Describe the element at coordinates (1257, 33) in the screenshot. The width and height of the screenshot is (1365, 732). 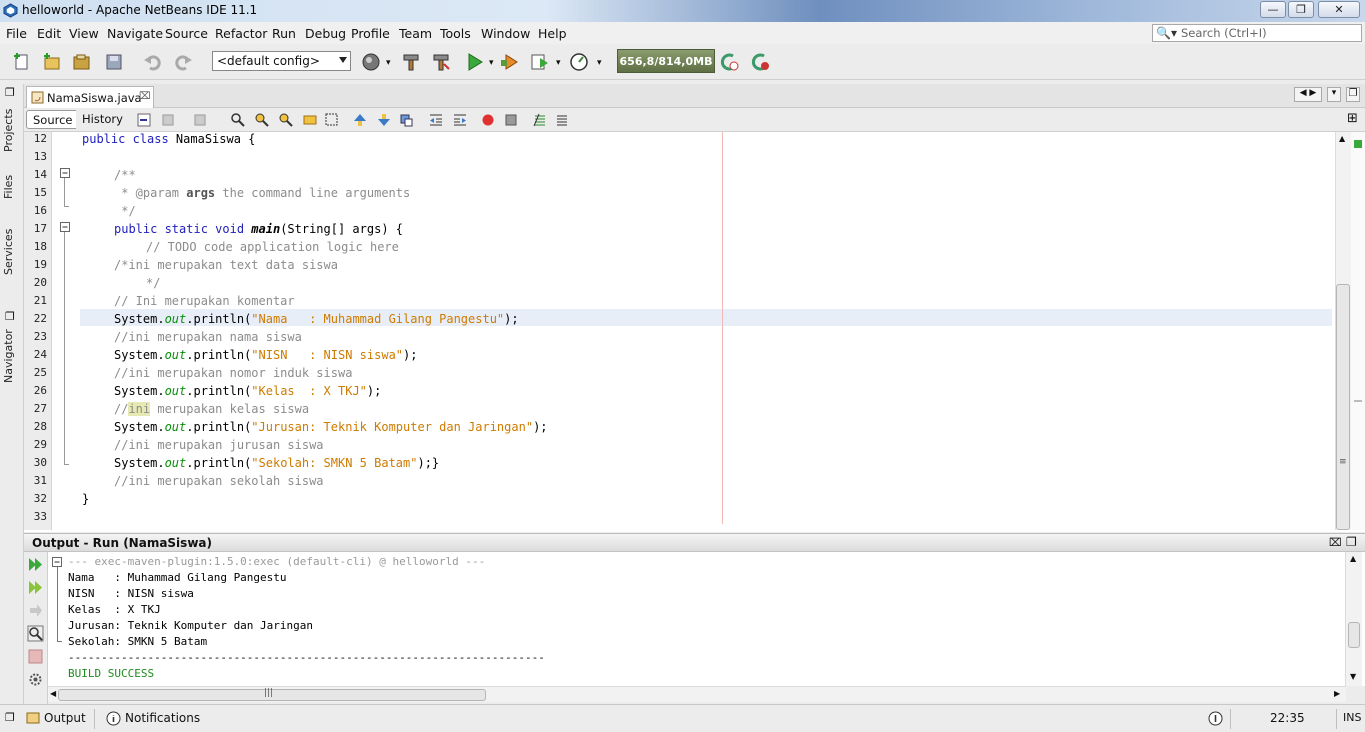
I see `search-input: 🔍▾ Search (Ctrl+I)` at that location.